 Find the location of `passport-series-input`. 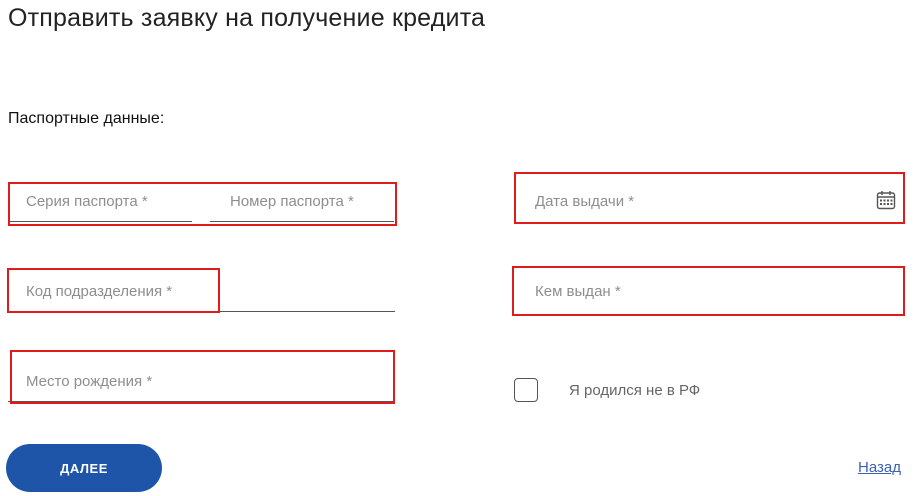

passport-series-input is located at coordinates (100, 201).